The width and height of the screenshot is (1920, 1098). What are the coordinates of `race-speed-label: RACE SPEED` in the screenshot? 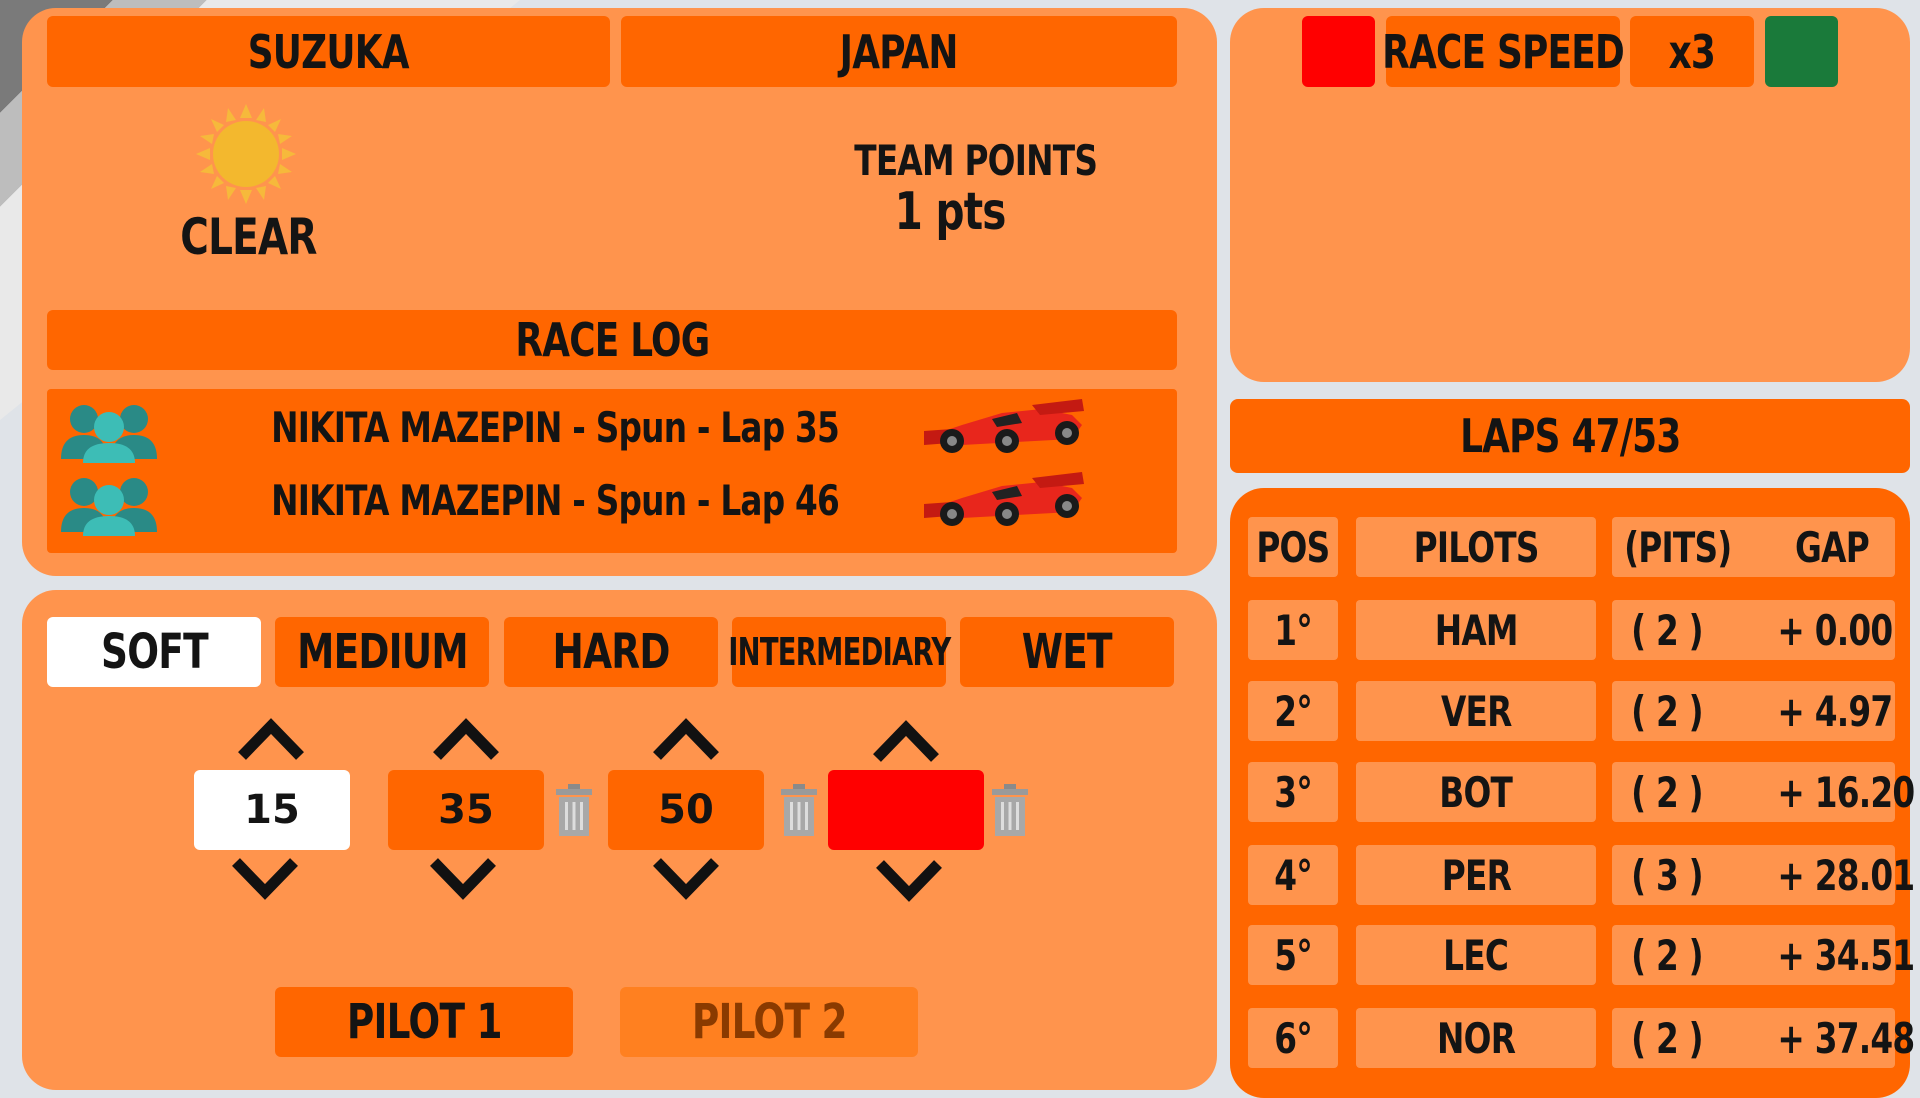 It's located at (1503, 51).